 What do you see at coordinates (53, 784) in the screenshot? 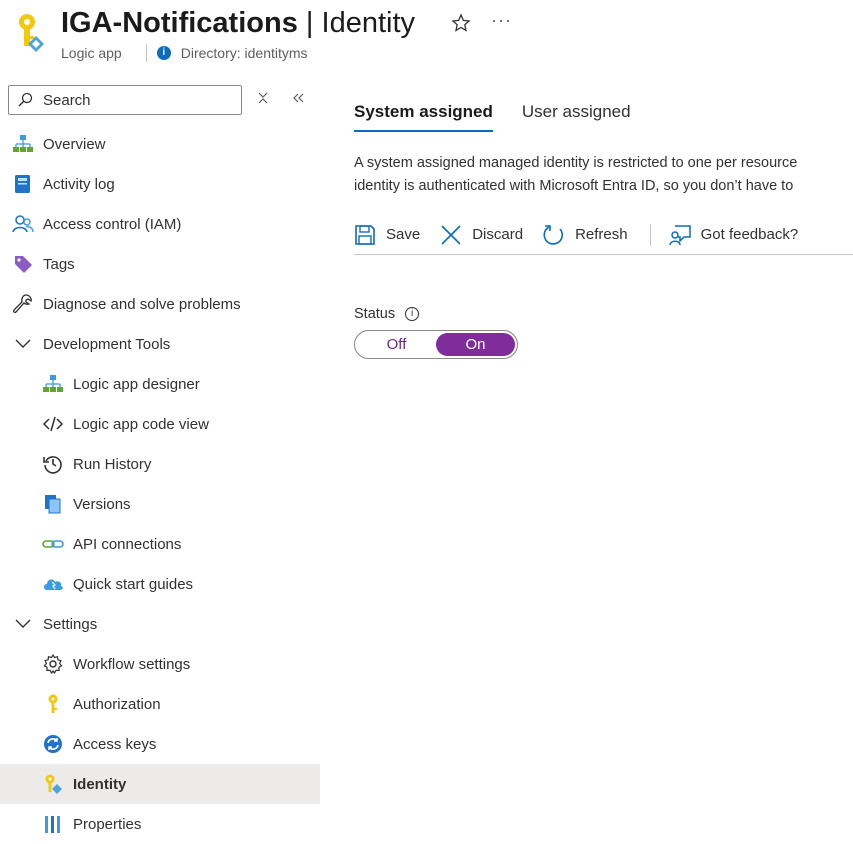
I see `identity-icon` at bounding box center [53, 784].